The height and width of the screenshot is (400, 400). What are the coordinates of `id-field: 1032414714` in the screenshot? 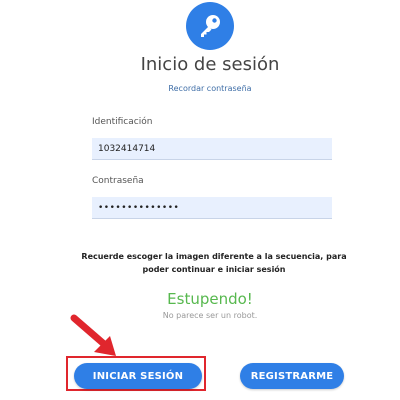 It's located at (212, 149).